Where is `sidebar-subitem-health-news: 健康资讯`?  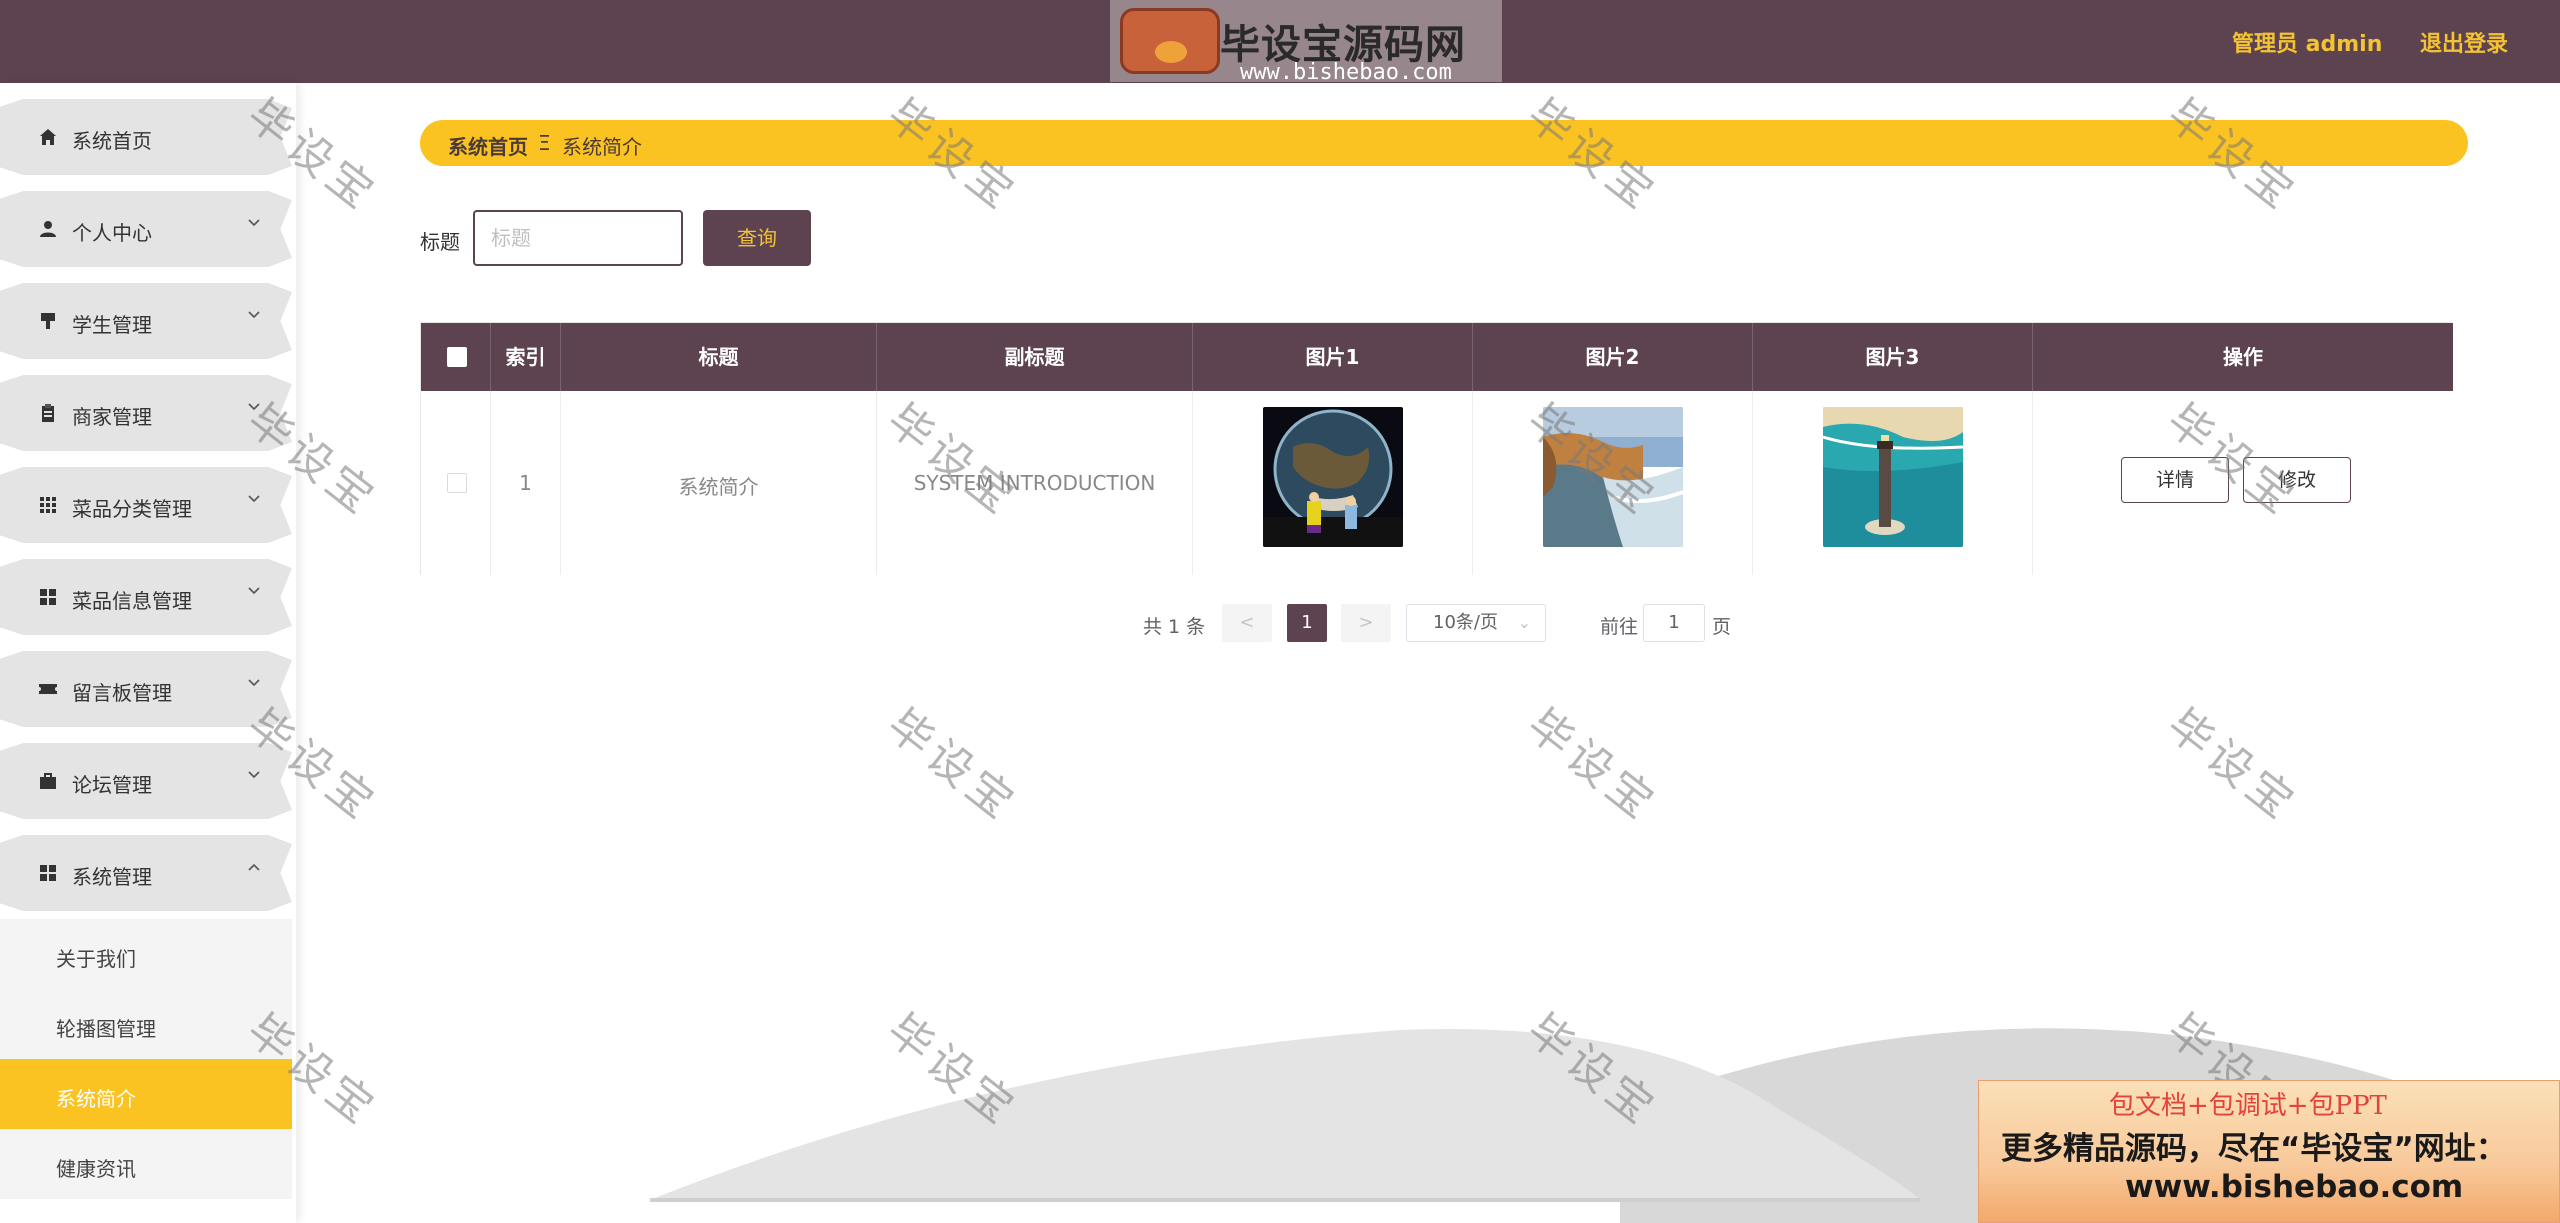
sidebar-subitem-health-news: 健康资讯 is located at coordinates (146, 1164).